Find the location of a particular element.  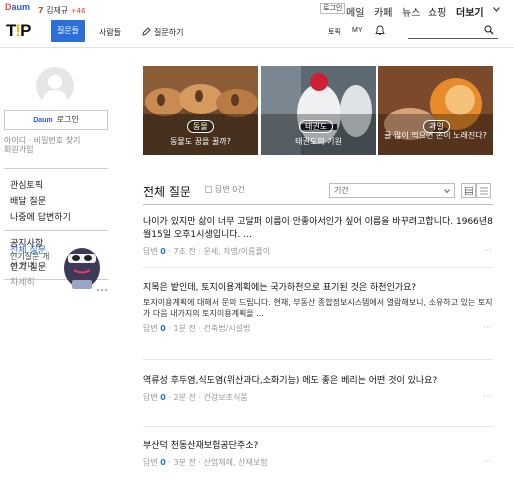

notice-text: 인기질문 개선 안내 is located at coordinates (32, 261).